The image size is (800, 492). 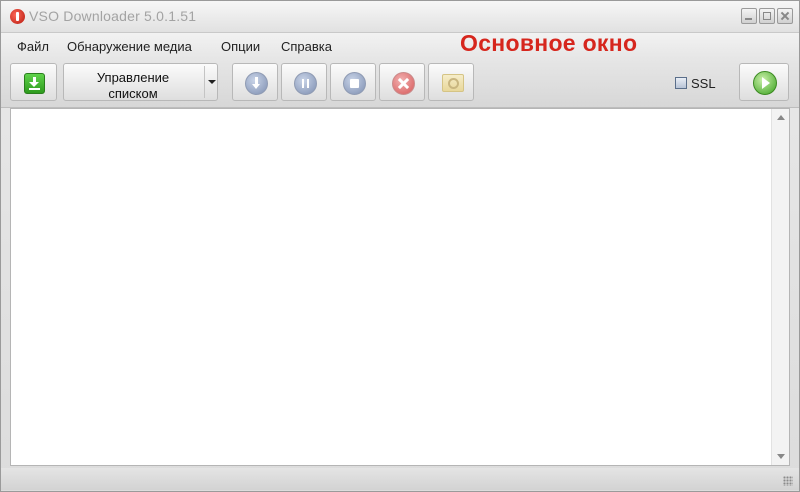 I want to click on chevron-down-icon, so click(x=212, y=82).